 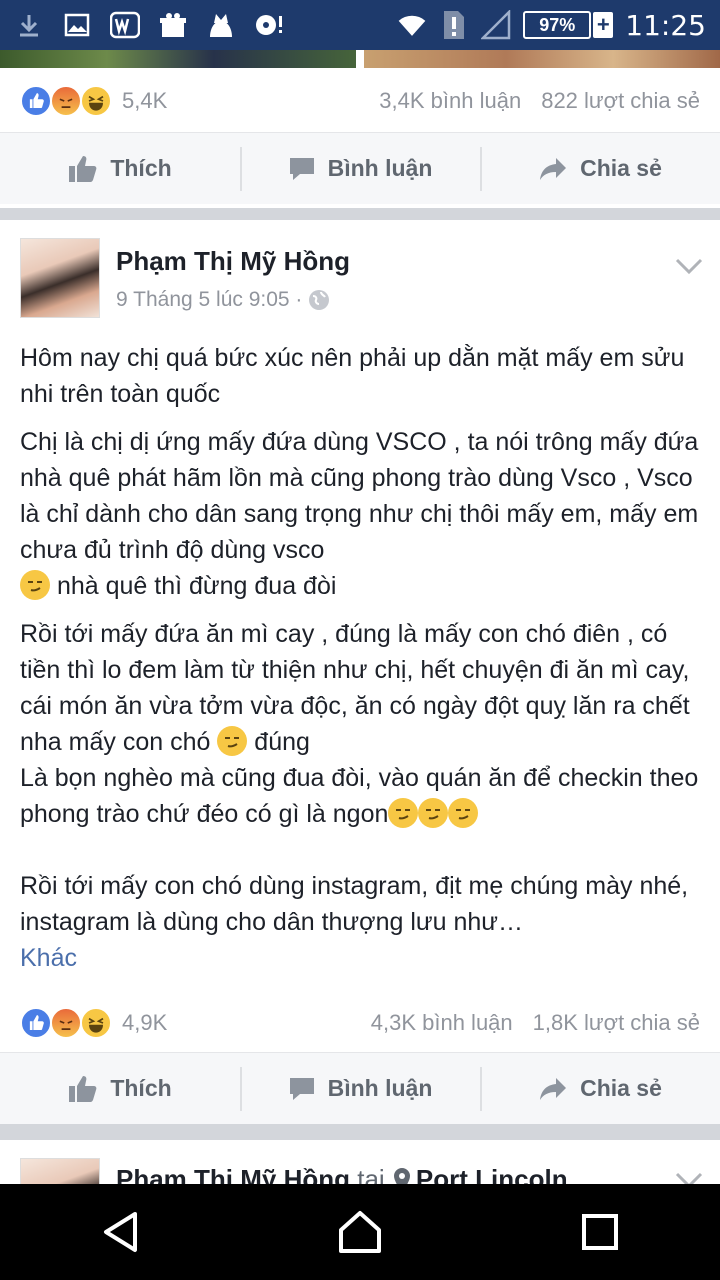 What do you see at coordinates (125, 25) in the screenshot?
I see `word-app-icon` at bounding box center [125, 25].